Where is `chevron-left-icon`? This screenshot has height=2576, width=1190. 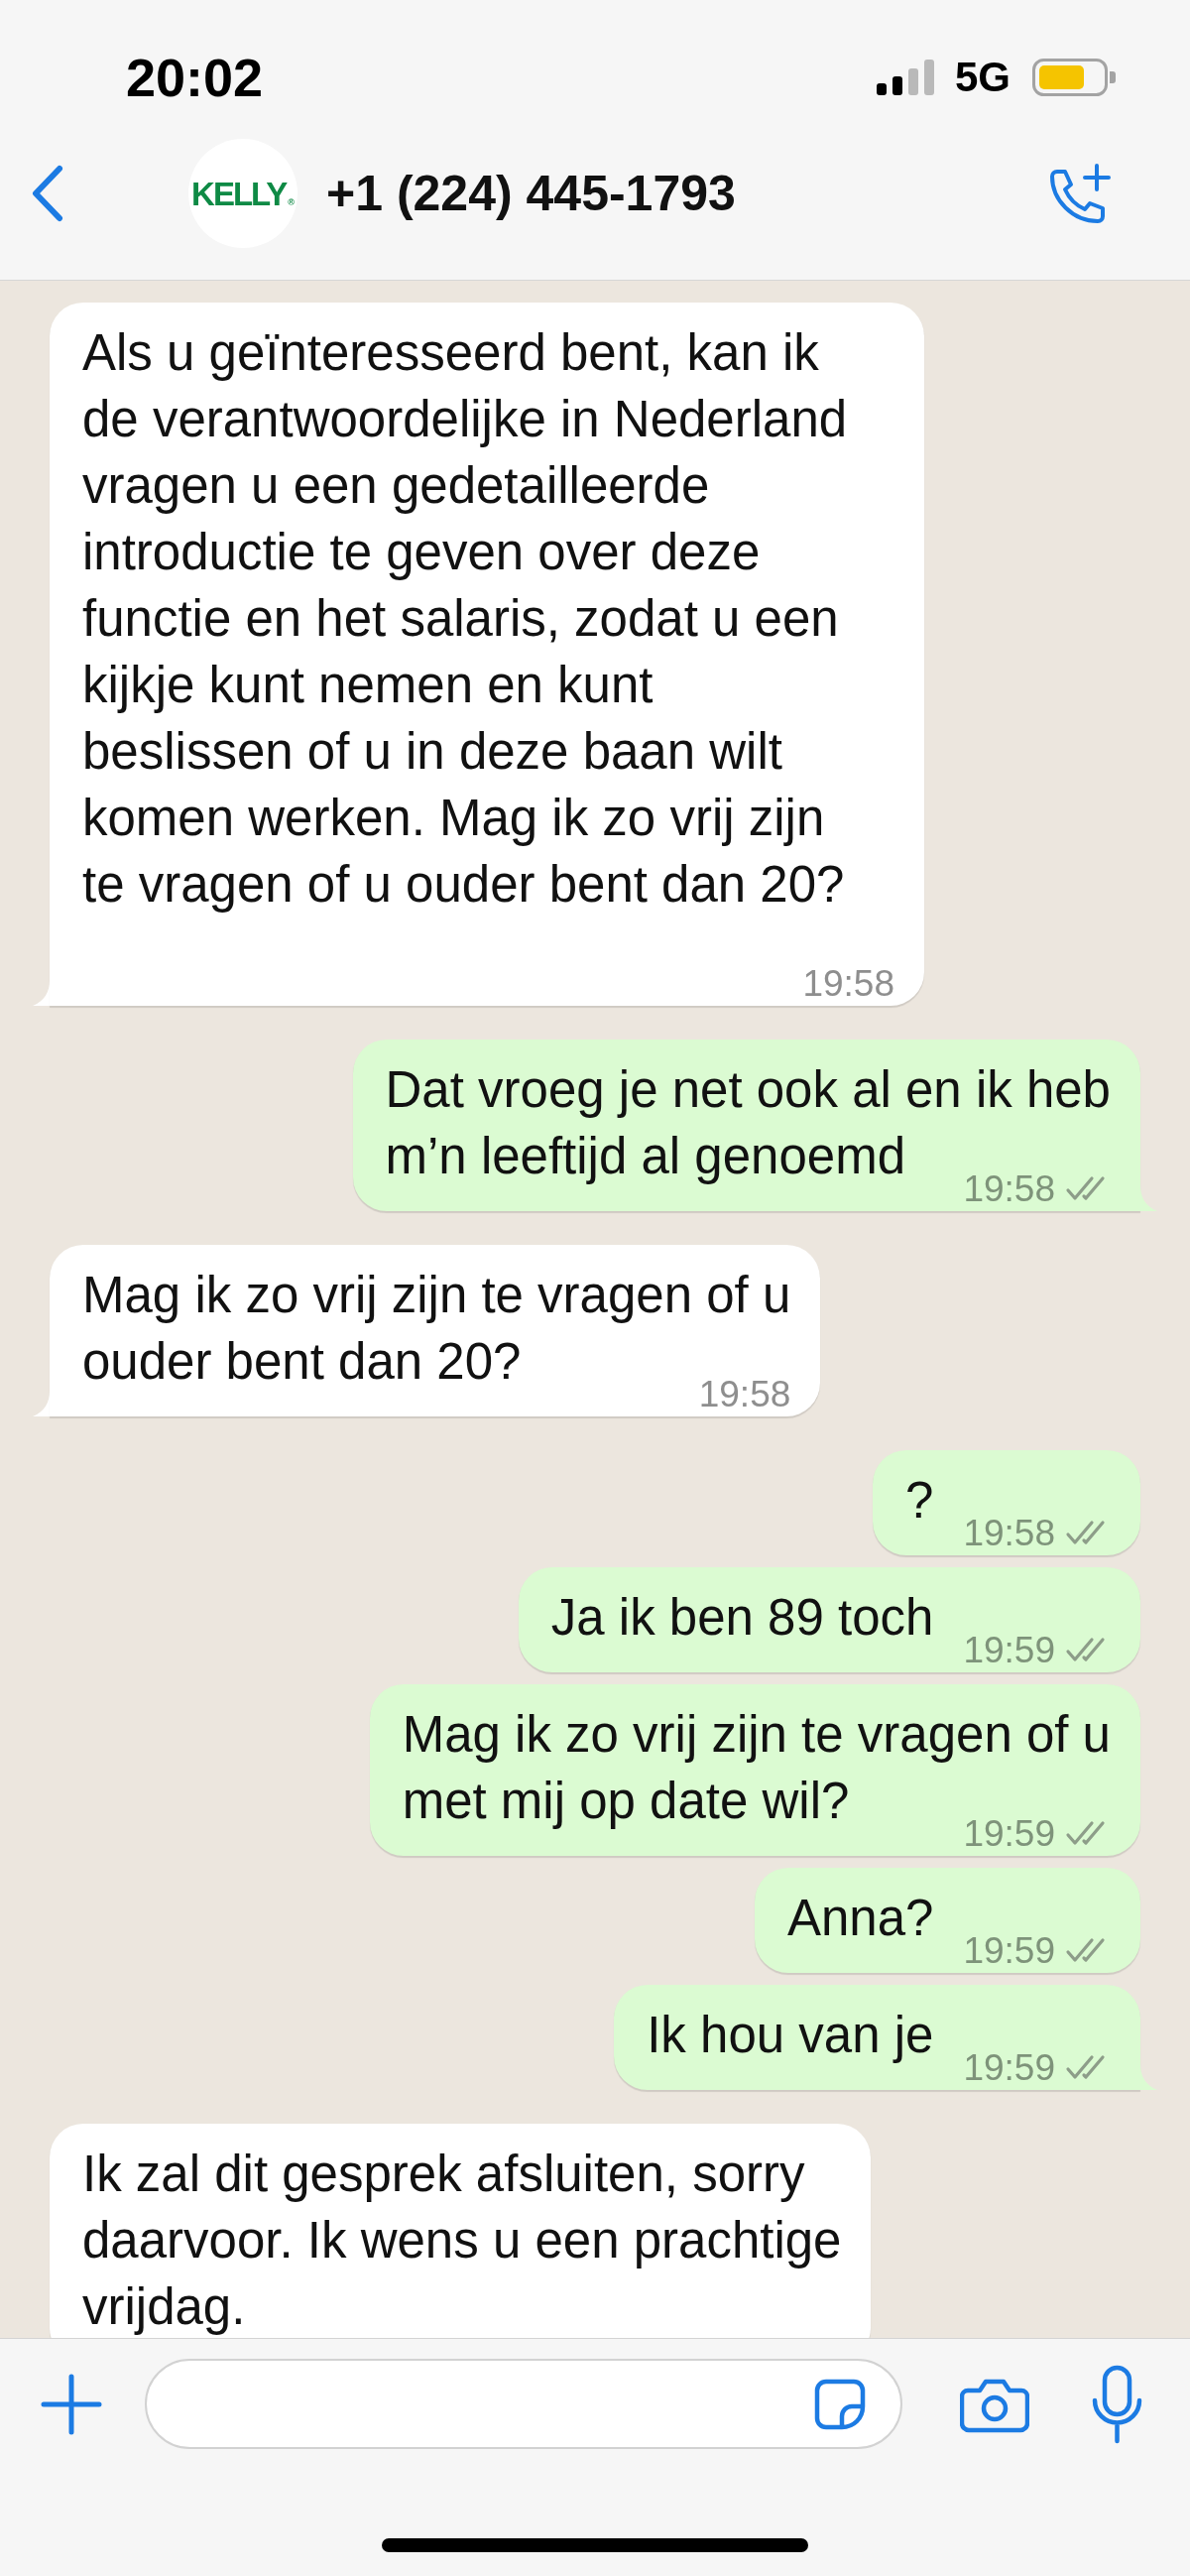 chevron-left-icon is located at coordinates (47, 193).